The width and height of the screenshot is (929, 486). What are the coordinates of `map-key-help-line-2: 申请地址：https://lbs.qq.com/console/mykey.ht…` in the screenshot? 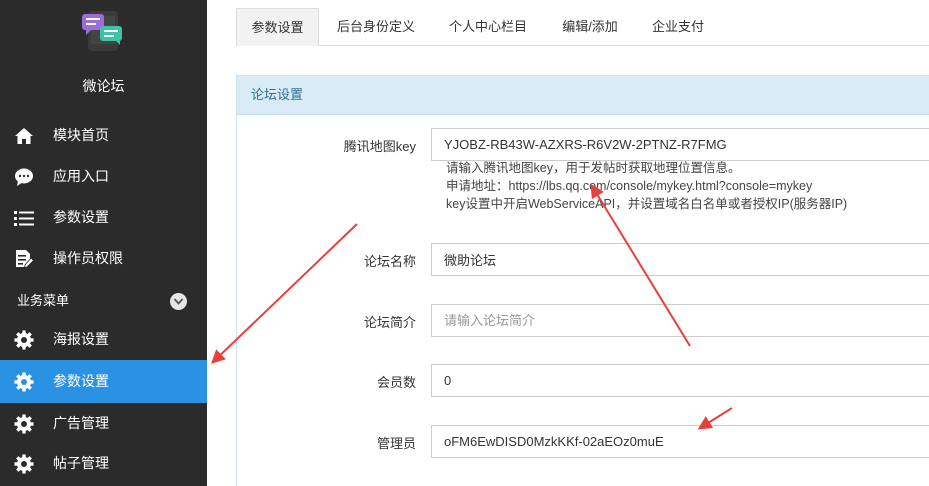 It's located at (629, 186).